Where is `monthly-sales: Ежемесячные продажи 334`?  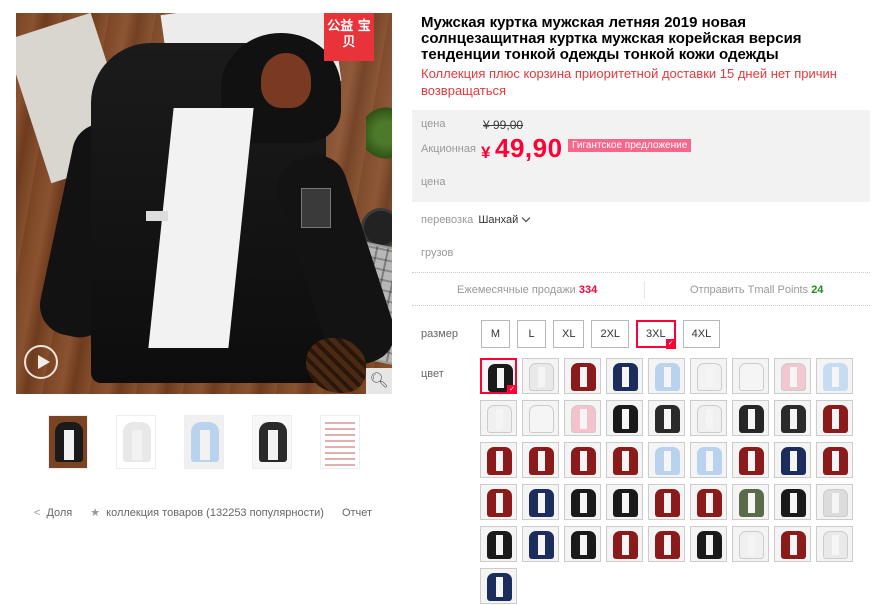
monthly-sales: Ежемесячные продажи 334 is located at coordinates (527, 290).